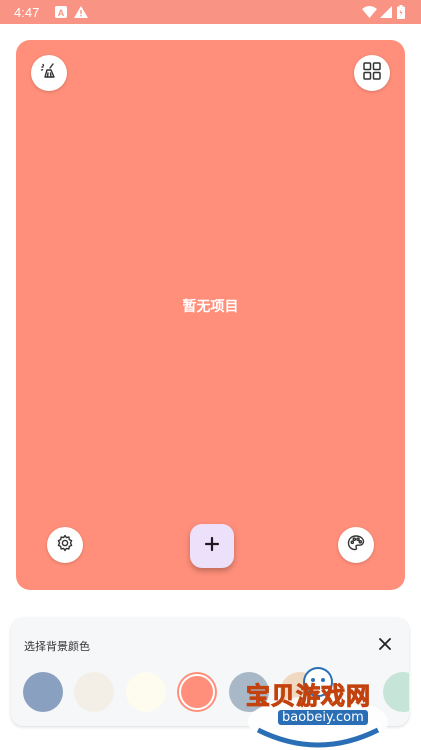 This screenshot has width=421, height=750. I want to click on grid-view-icon, so click(372, 73).